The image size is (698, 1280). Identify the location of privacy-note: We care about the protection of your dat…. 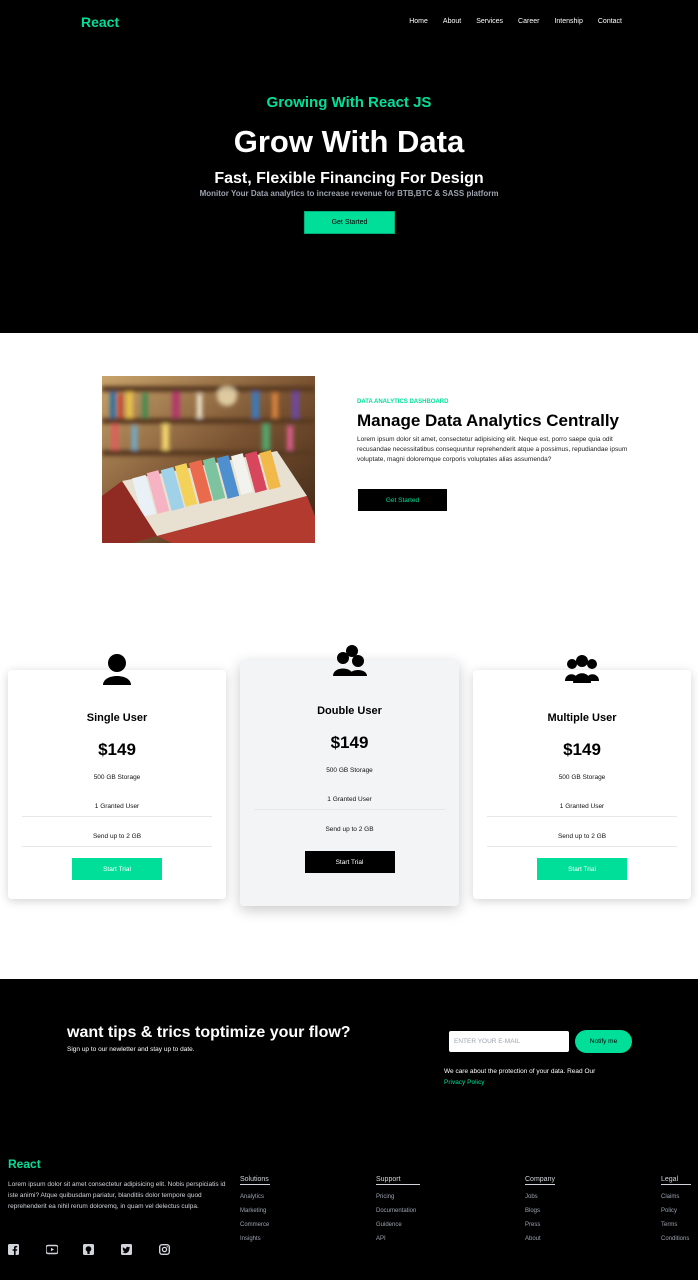
(519, 1077).